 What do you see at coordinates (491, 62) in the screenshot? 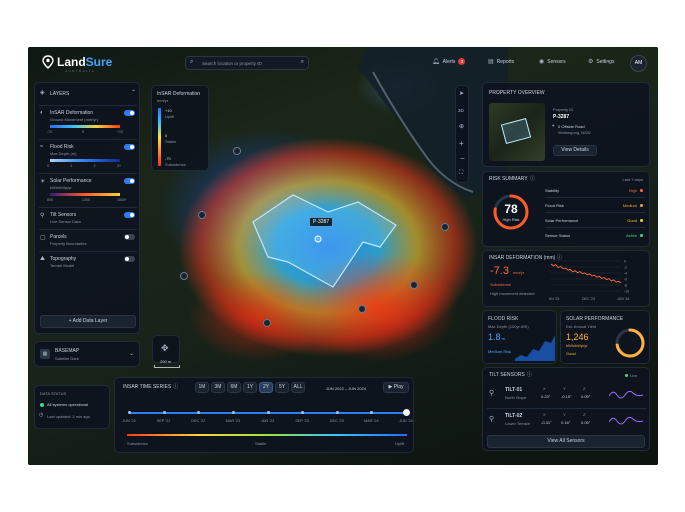
I see `document-icon: ▤` at bounding box center [491, 62].